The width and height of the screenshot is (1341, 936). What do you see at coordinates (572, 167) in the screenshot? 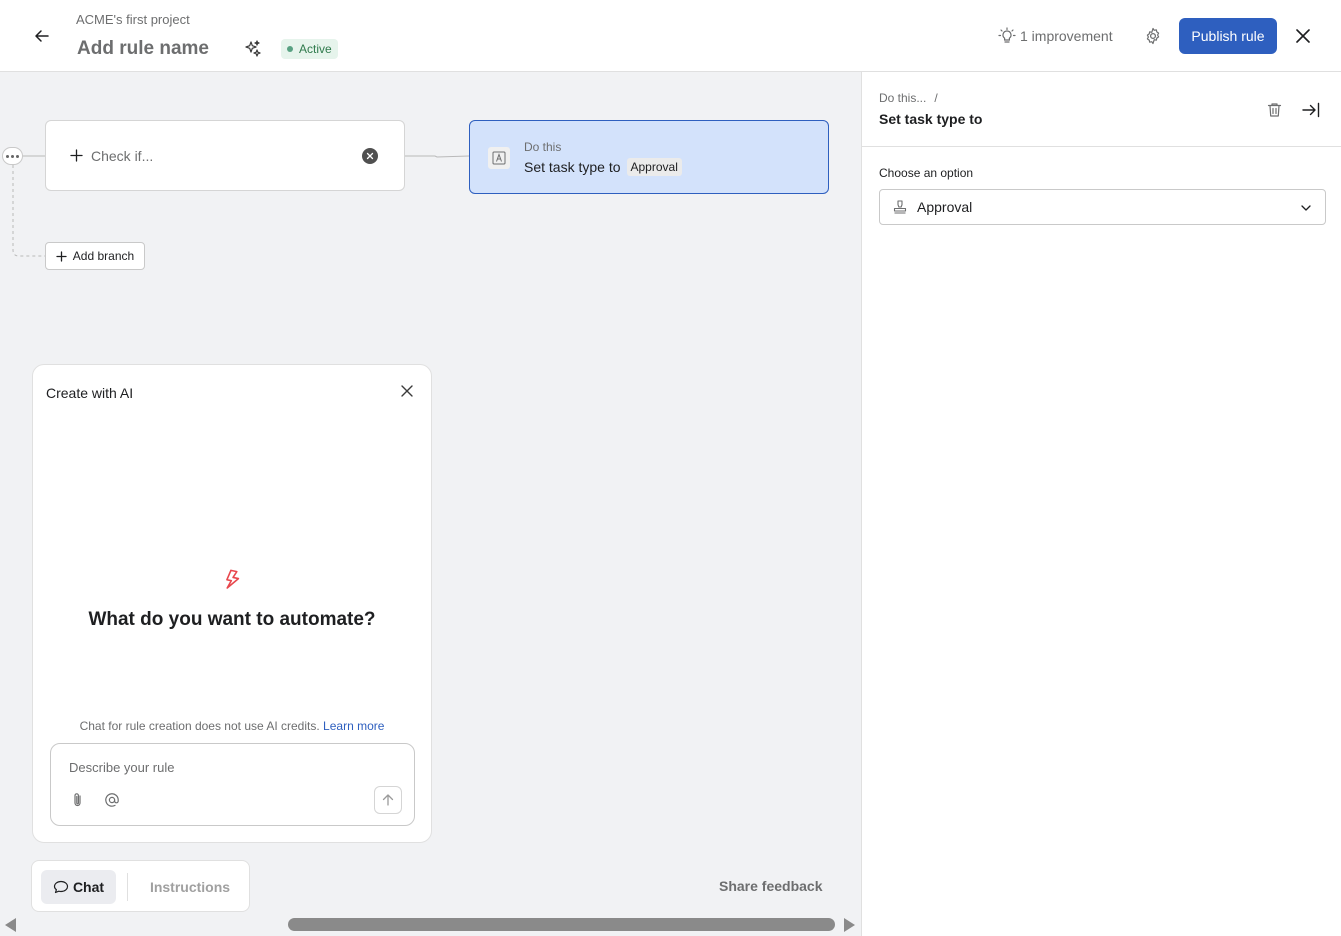
I see `action-text: Set task type to` at bounding box center [572, 167].